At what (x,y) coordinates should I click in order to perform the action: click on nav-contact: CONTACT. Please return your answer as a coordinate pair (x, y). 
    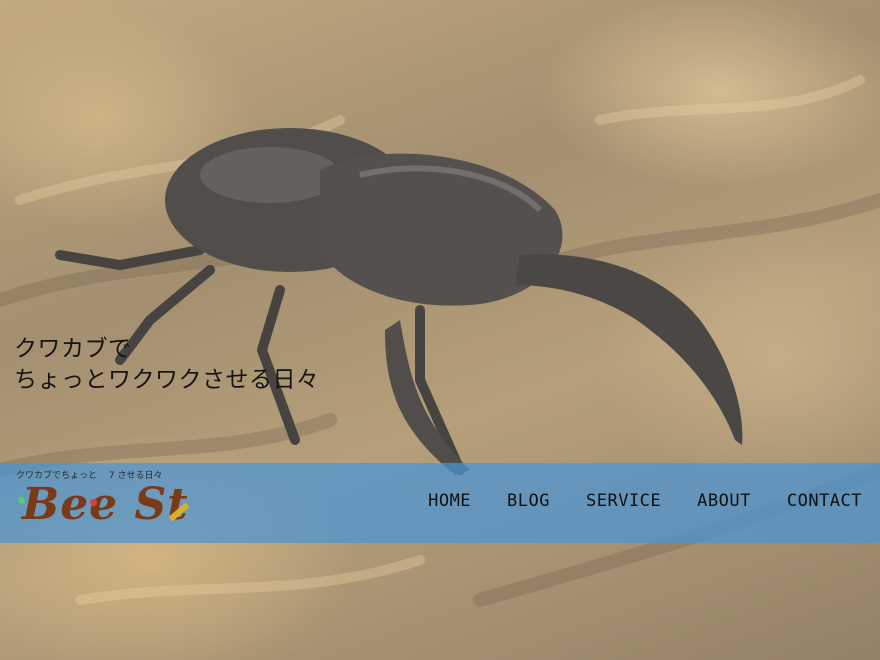
    Looking at the image, I should click on (824, 501).